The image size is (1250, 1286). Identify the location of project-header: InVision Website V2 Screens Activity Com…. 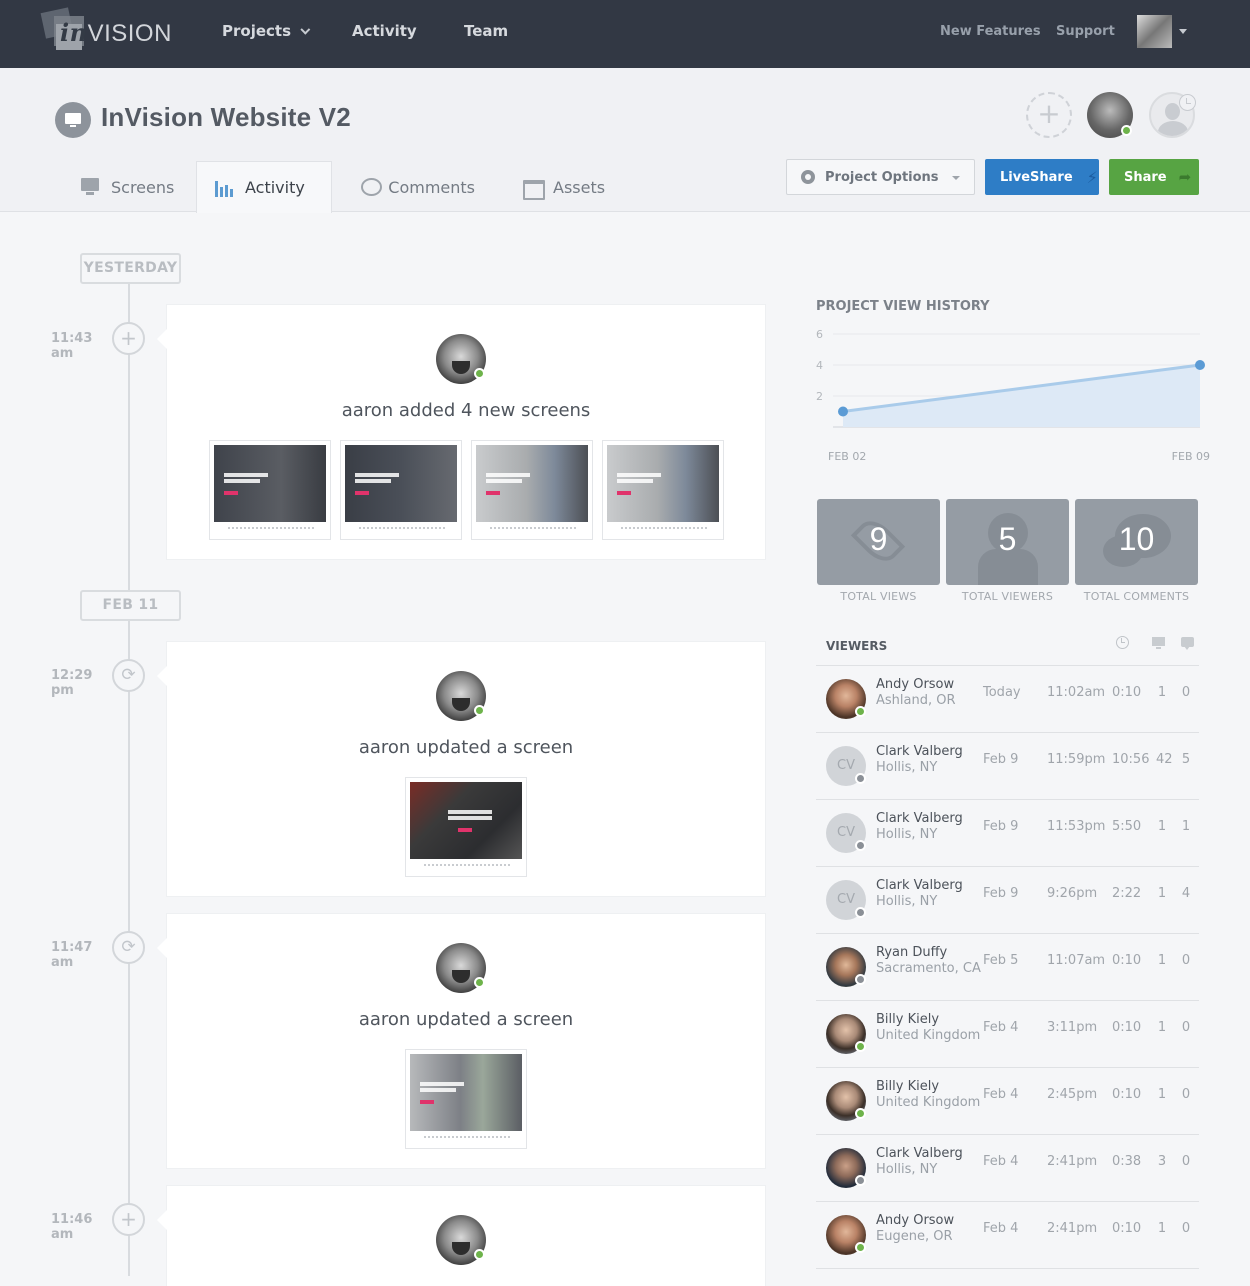
(625, 140).